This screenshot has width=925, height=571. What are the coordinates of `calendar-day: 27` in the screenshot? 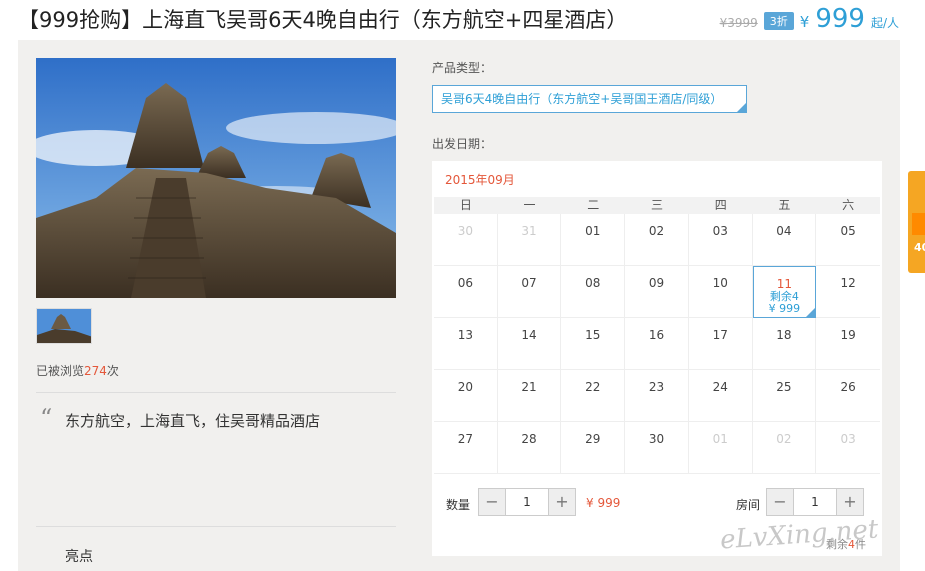 It's located at (466, 448).